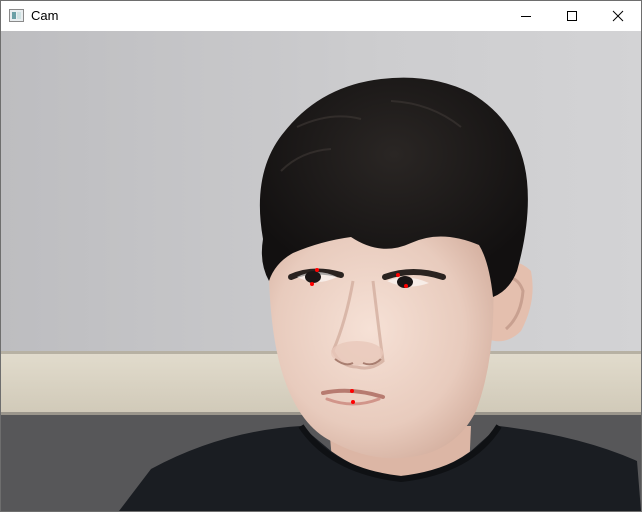 The image size is (642, 512). Describe the element at coordinates (317, 270) in the screenshot. I see `left-eye-top` at that location.